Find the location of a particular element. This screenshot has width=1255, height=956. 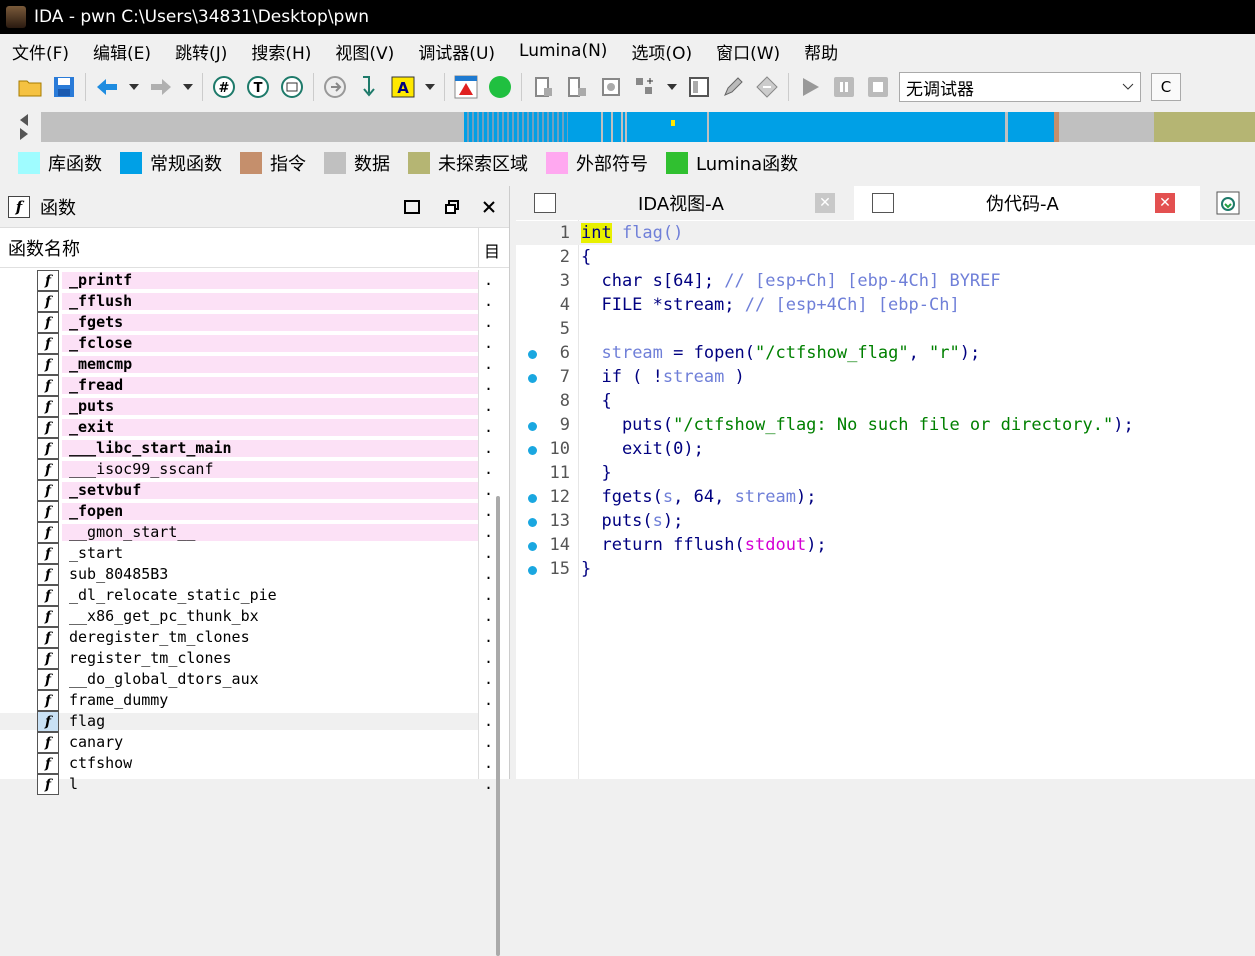

c-button: C is located at coordinates (1166, 87).